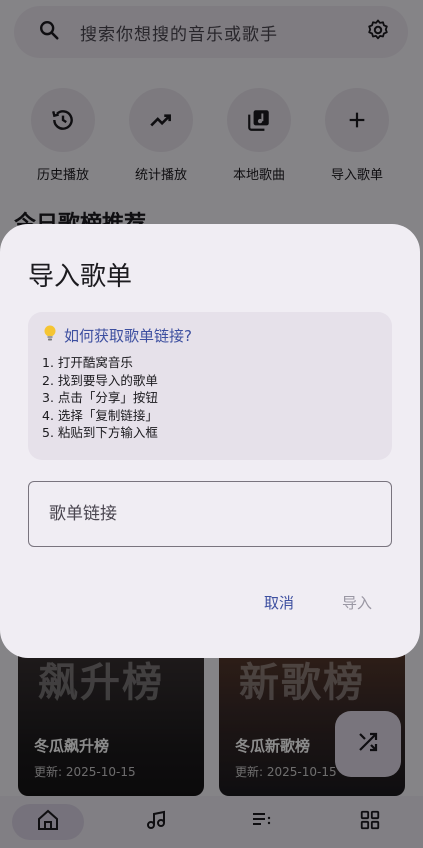  I want to click on cancel-button: 取消, so click(279, 602).